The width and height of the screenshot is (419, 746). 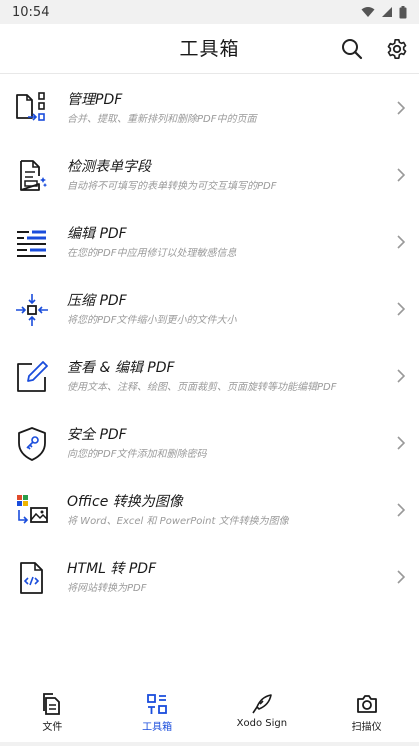 What do you see at coordinates (209, 49) in the screenshot?
I see `app-bar: 工具箱` at bounding box center [209, 49].